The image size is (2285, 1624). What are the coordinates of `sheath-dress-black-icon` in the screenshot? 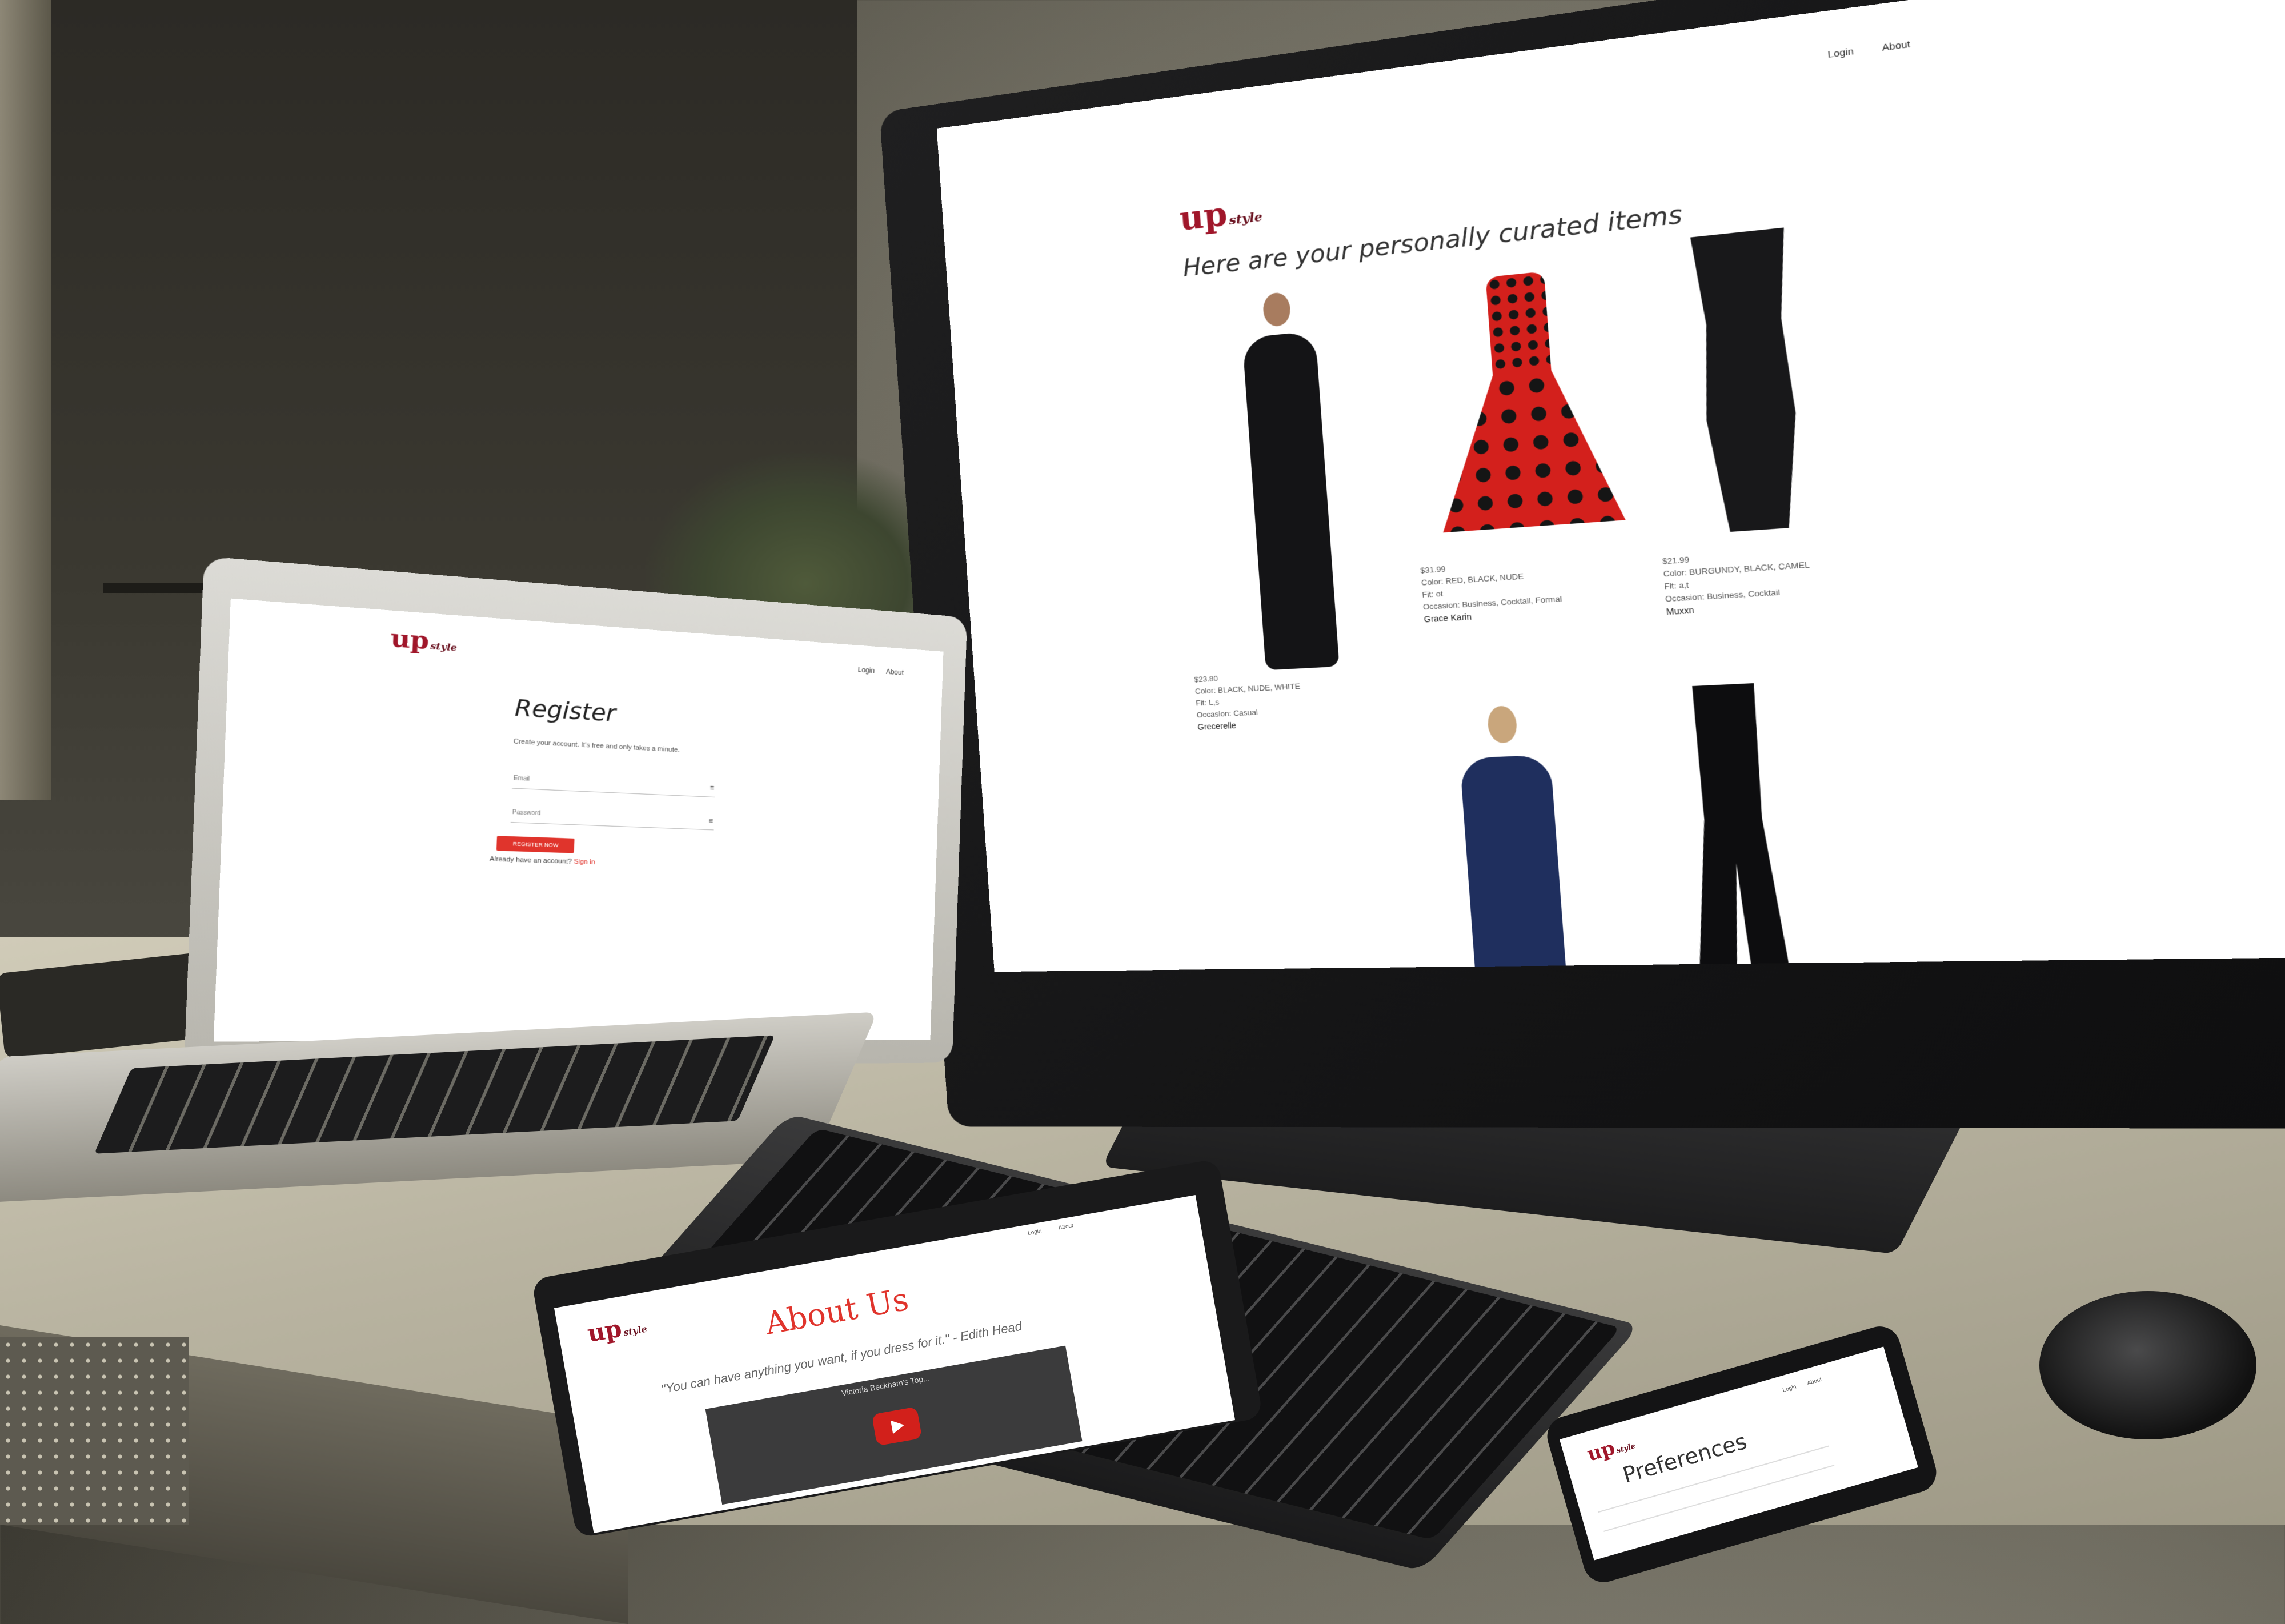 It's located at (1749, 380).